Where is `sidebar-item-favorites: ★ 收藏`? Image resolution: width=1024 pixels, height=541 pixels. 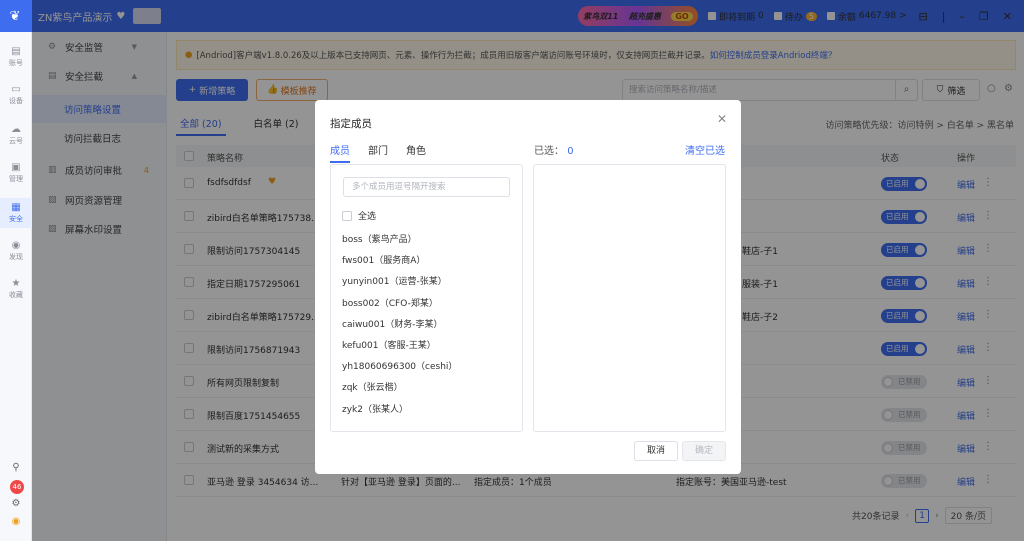
sidebar-item-favorites: ★ 收藏 is located at coordinates (16, 289).